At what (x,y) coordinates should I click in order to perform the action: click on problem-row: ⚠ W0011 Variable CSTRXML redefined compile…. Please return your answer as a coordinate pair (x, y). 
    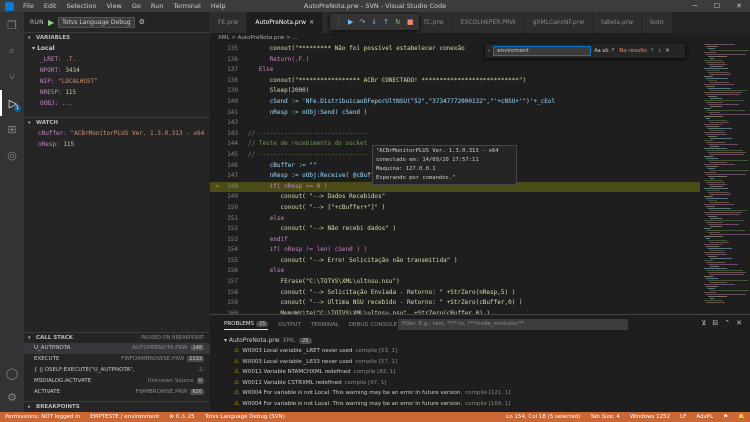
    Looking at the image, I should click on (480, 383).